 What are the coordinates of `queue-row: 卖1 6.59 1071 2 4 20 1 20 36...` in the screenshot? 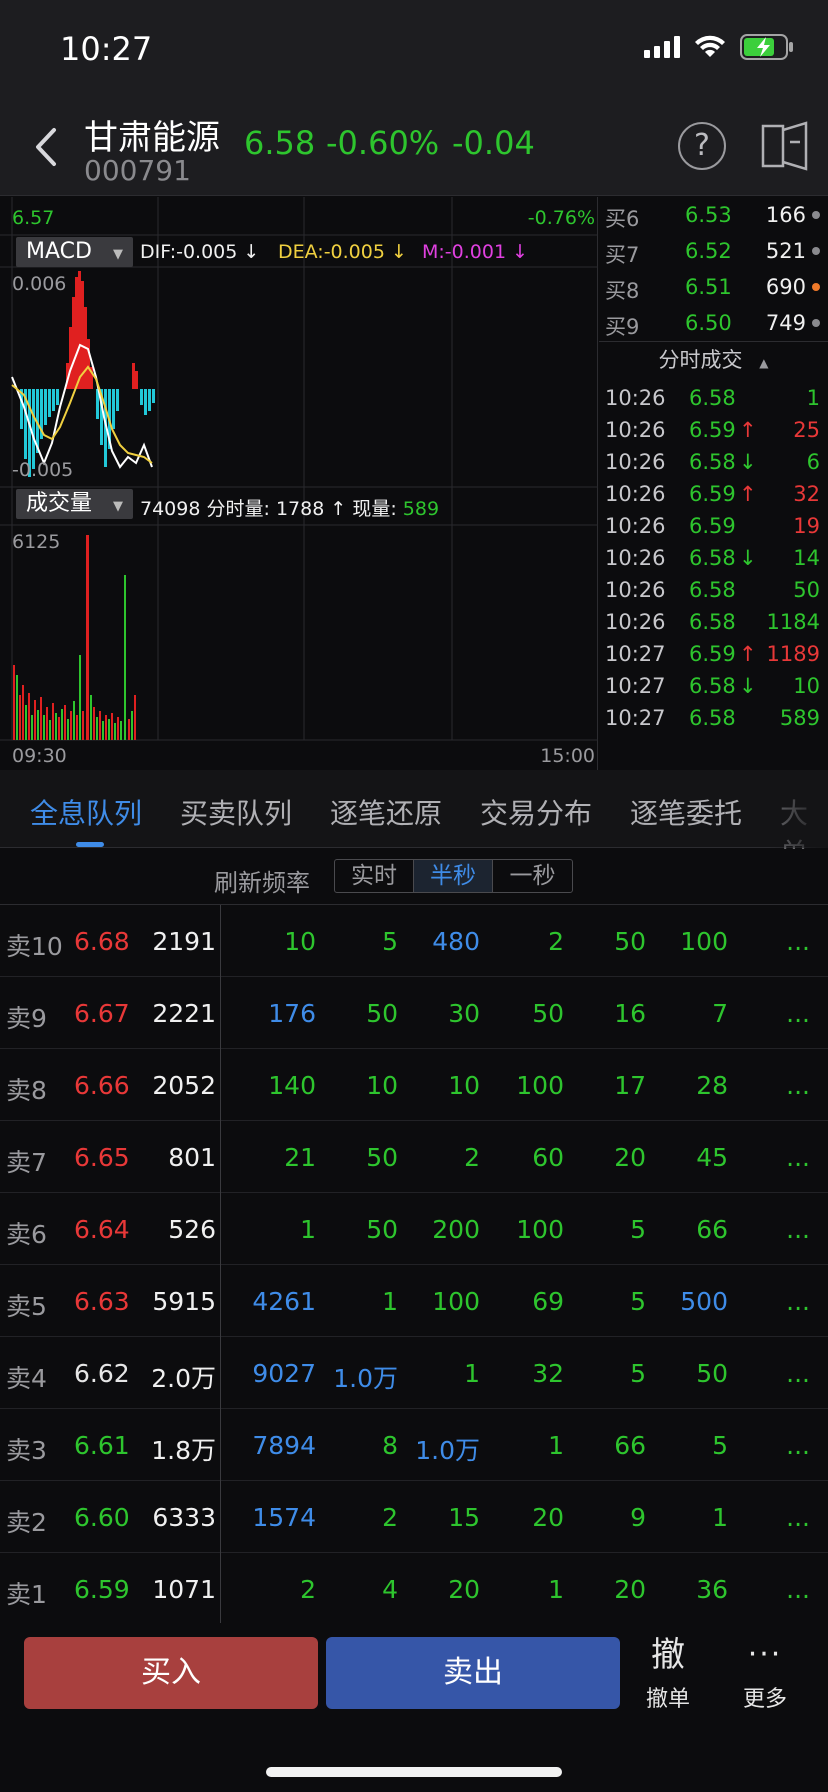 It's located at (414, 1589).